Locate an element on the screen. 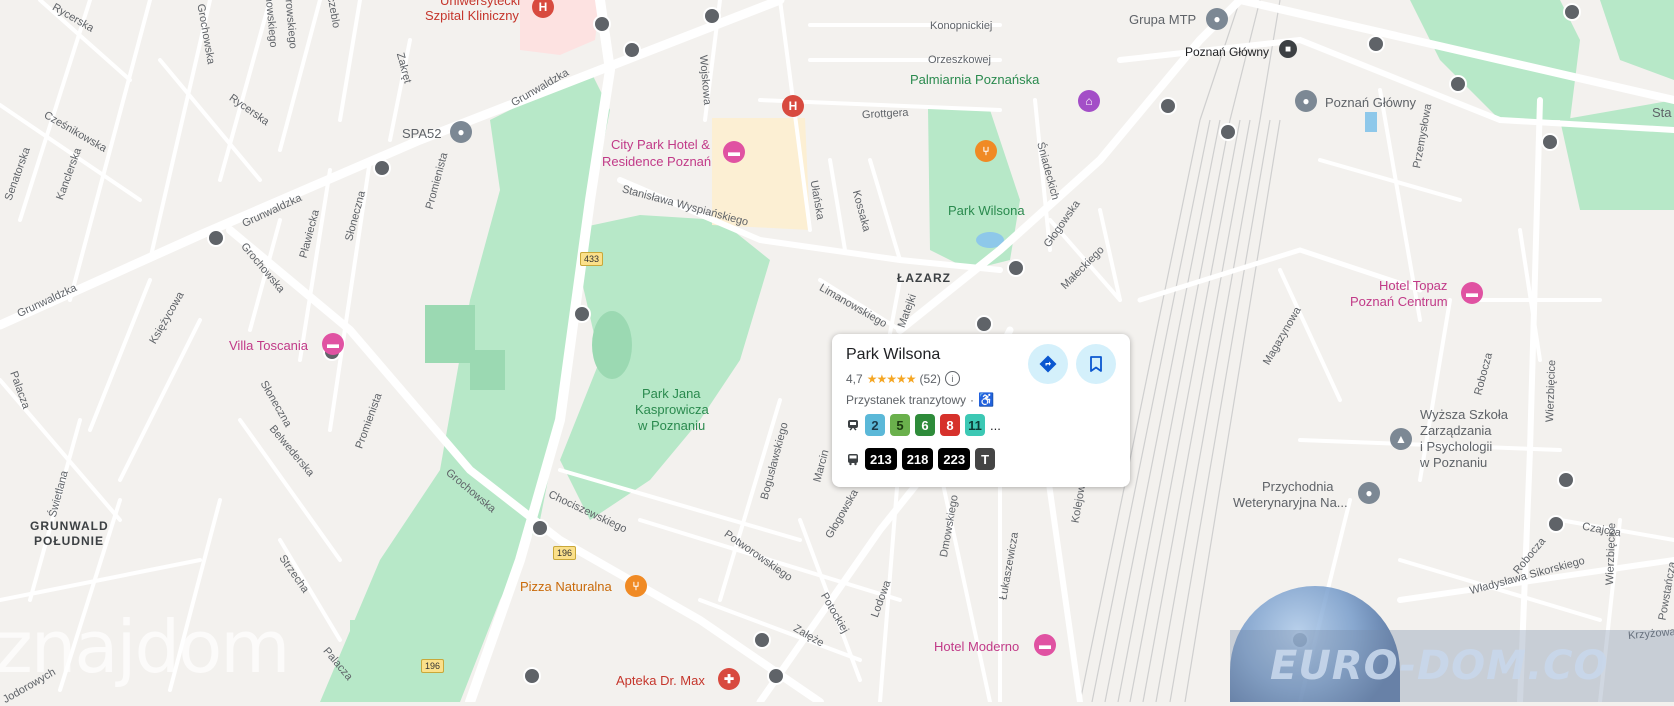 Image resolution: width=1674 pixels, height=706 pixels. bus-icon is located at coordinates (853, 460).